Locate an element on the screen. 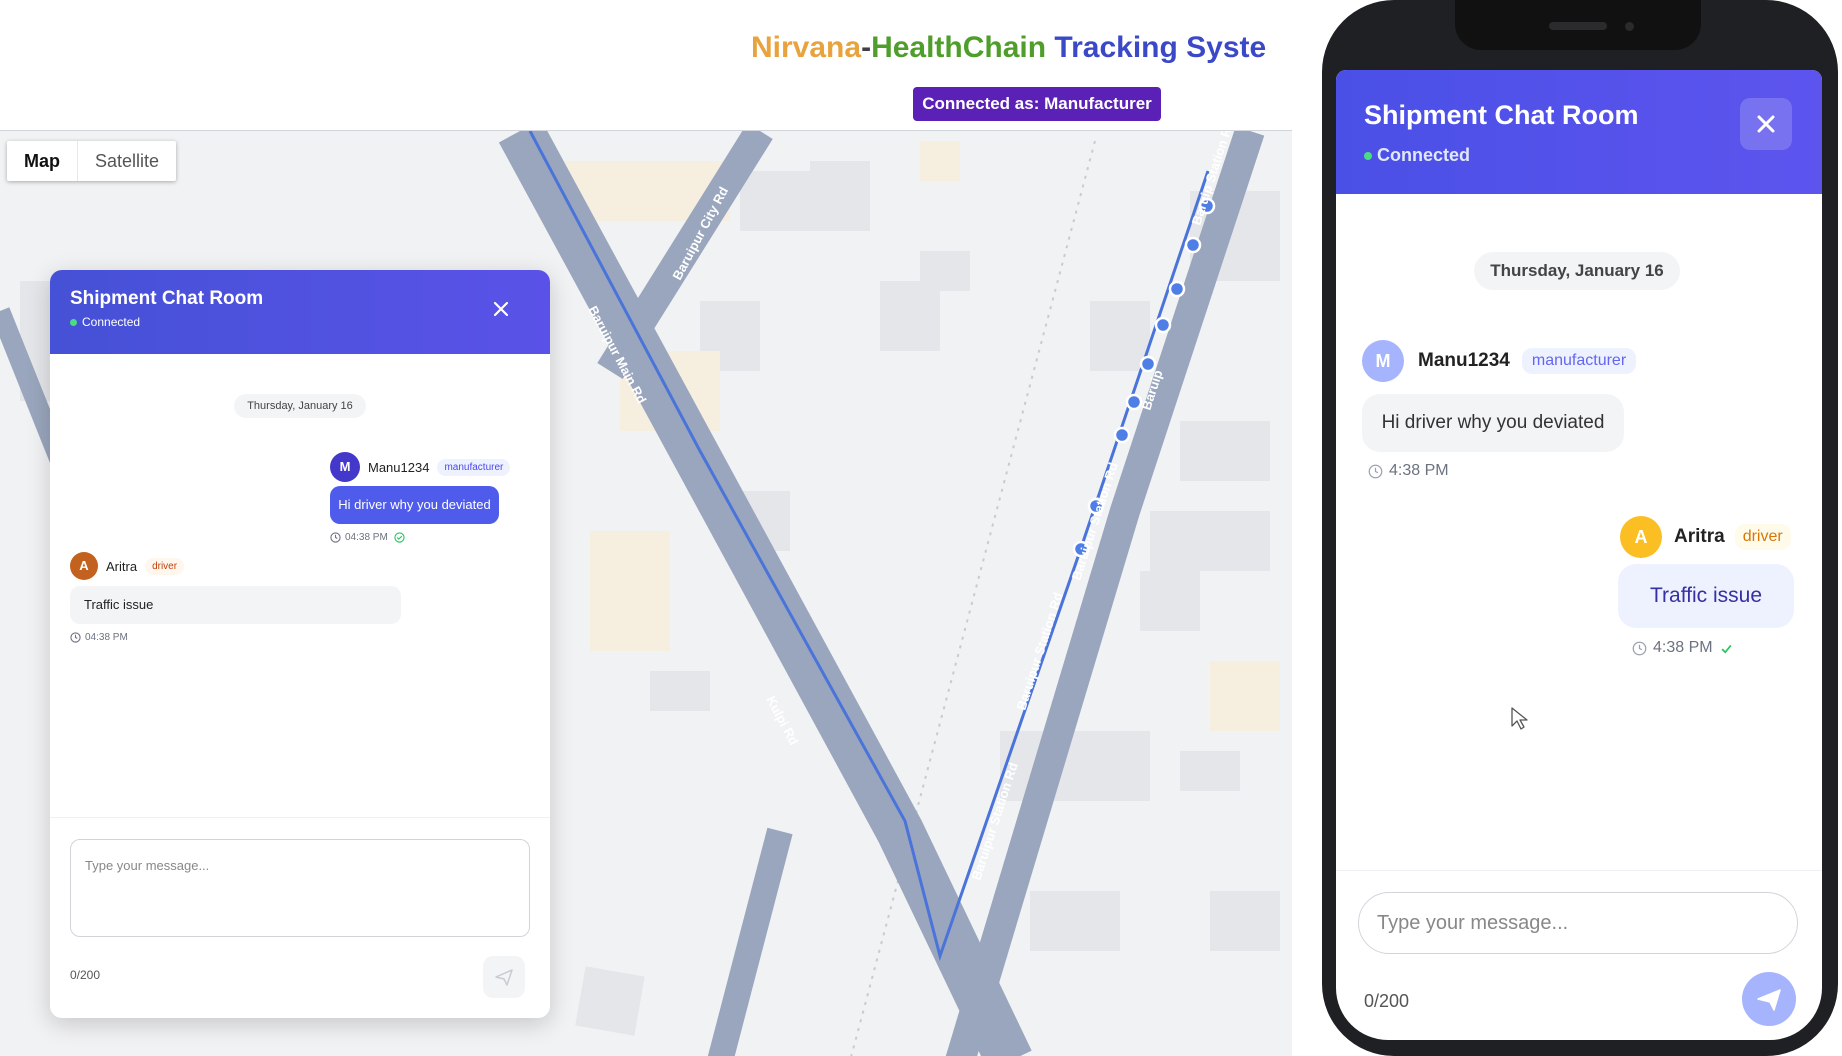  phone-notch is located at coordinates (1578, 25).